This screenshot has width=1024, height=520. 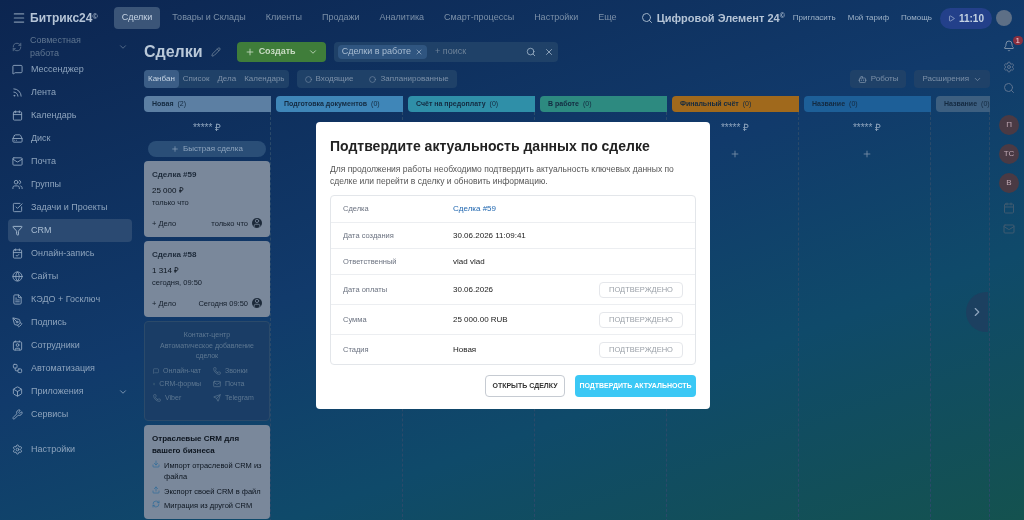 What do you see at coordinates (209, 18) in the screenshot?
I see `nav-tab: Товары и Склады` at bounding box center [209, 18].